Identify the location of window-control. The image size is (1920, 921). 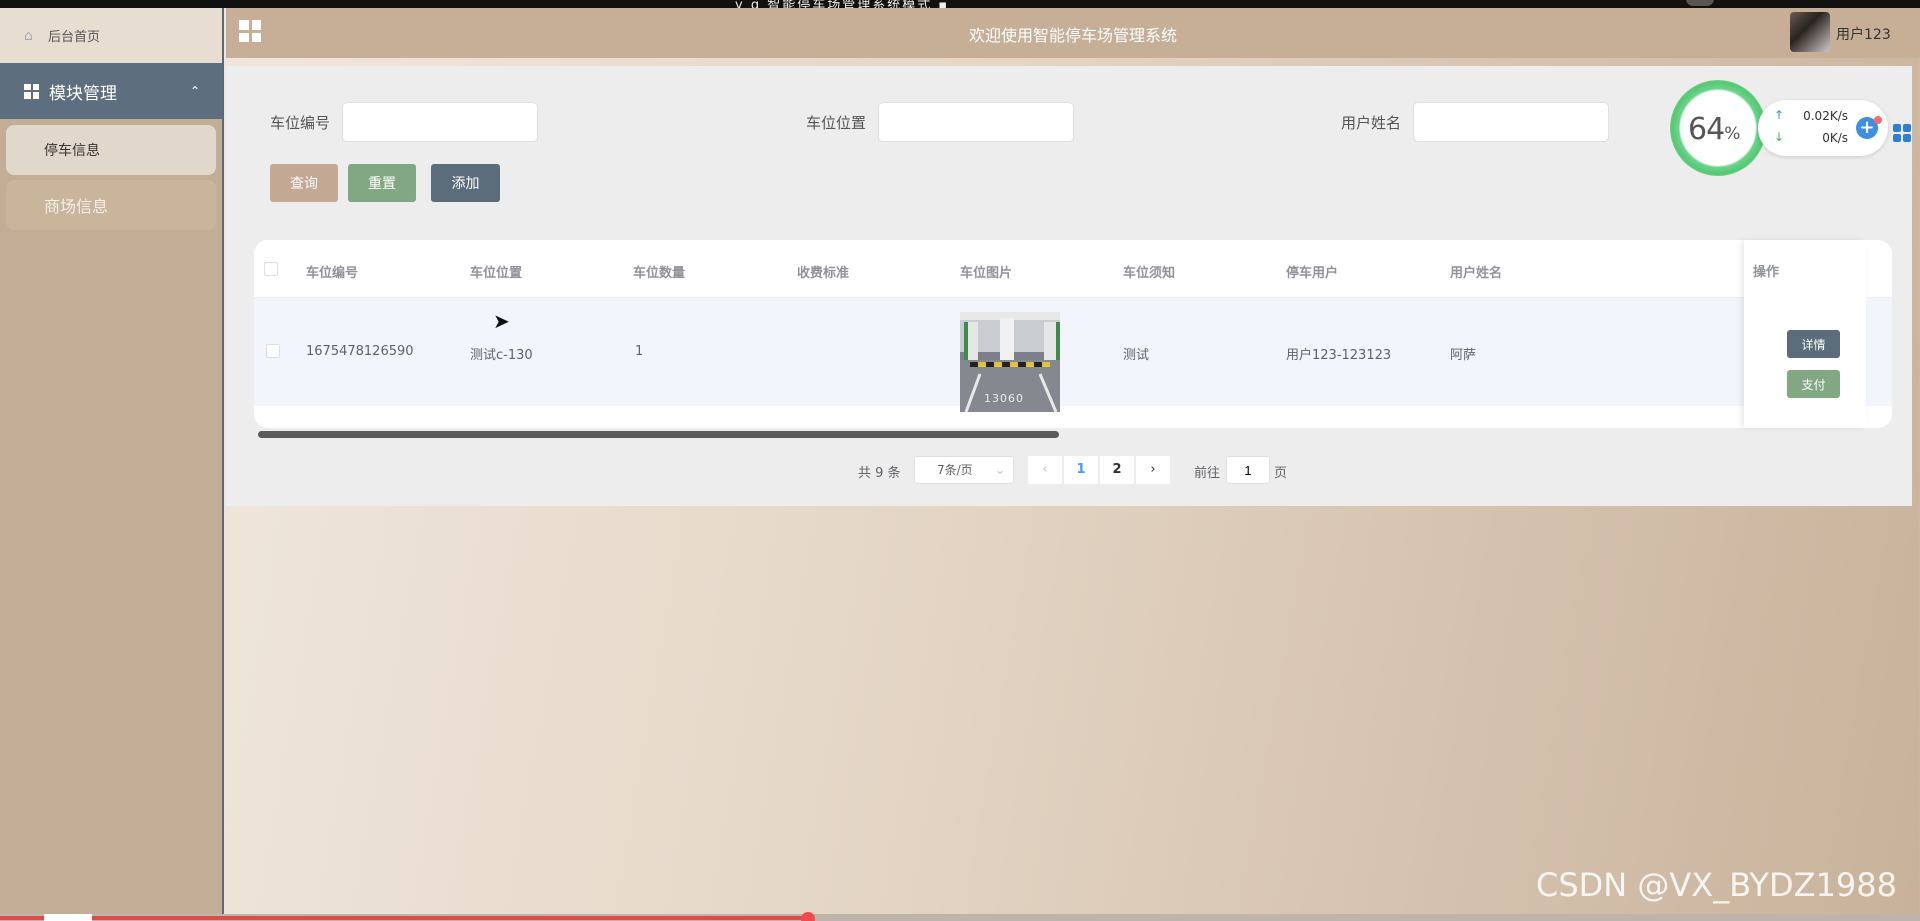
(1700, 3).